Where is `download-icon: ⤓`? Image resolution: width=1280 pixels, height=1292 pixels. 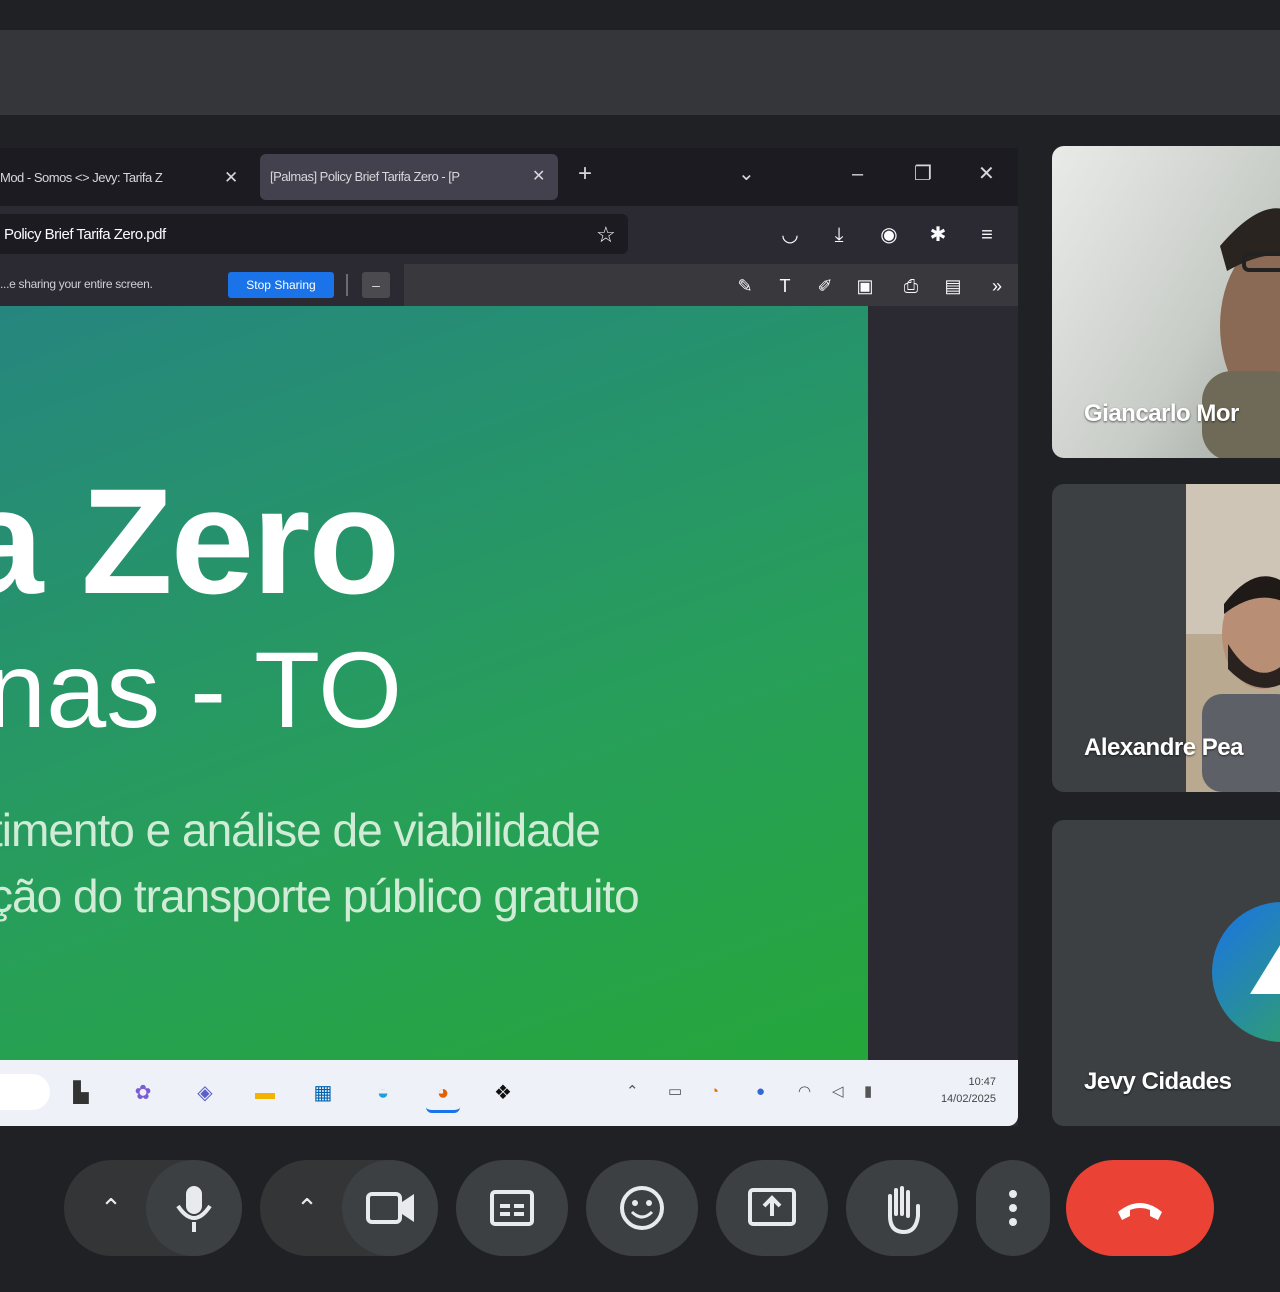
download-icon: ⤓ is located at coordinates (839, 235).